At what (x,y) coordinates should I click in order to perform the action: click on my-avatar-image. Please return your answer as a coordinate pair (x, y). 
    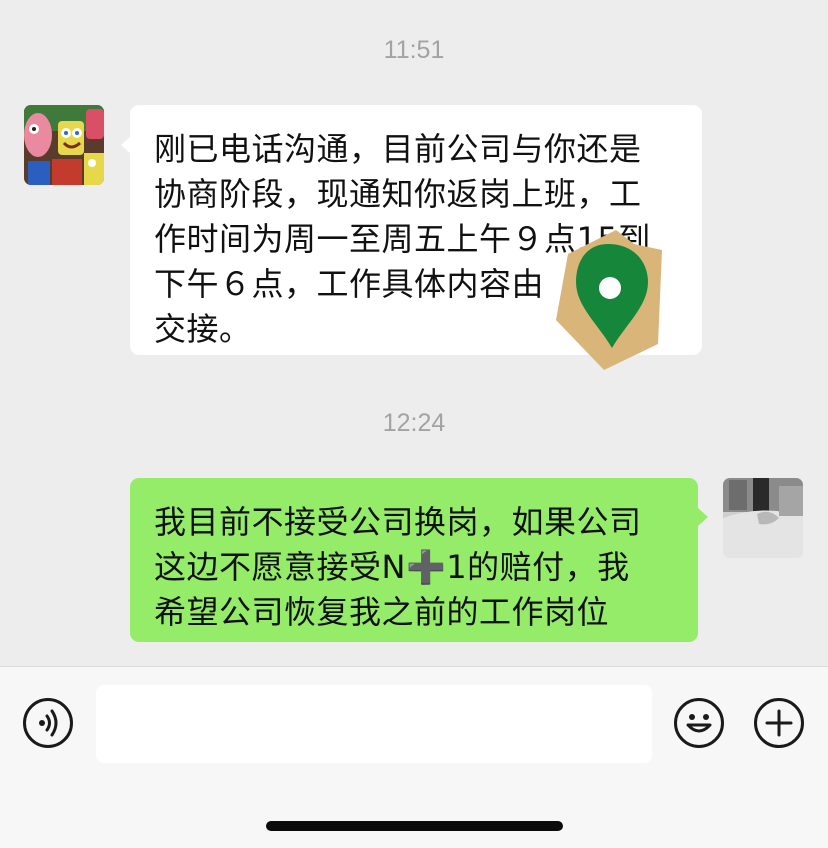
    Looking at the image, I should click on (763, 518).